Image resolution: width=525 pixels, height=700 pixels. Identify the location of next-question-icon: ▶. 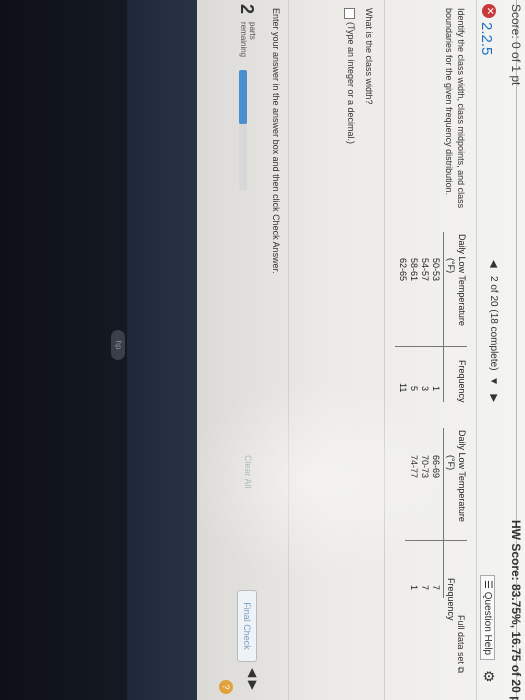
(493, 398).